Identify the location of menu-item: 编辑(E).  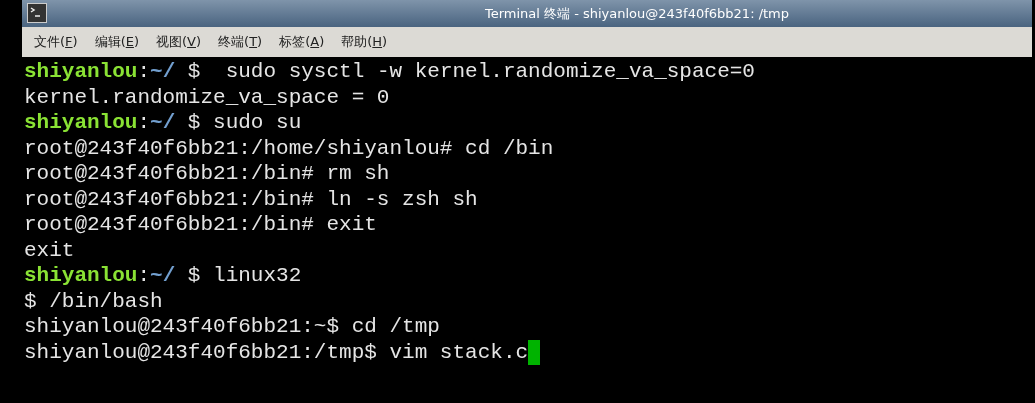
(116, 42).